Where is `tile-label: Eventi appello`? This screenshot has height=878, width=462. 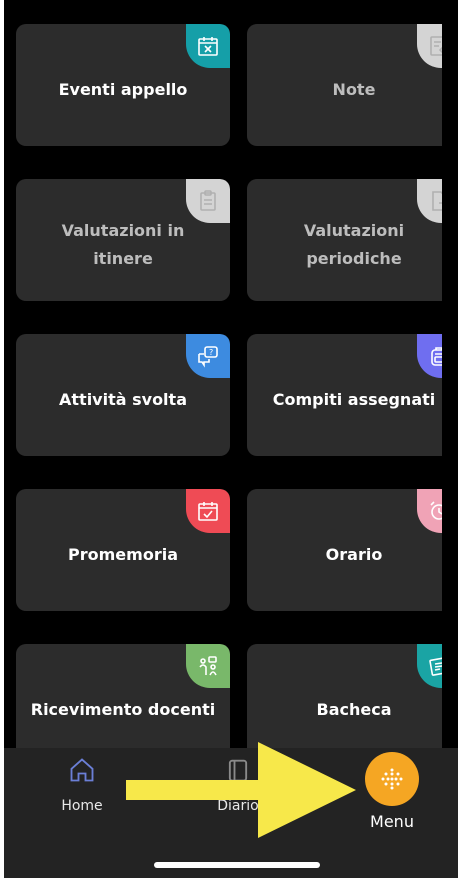 tile-label: Eventi appello is located at coordinates (123, 89).